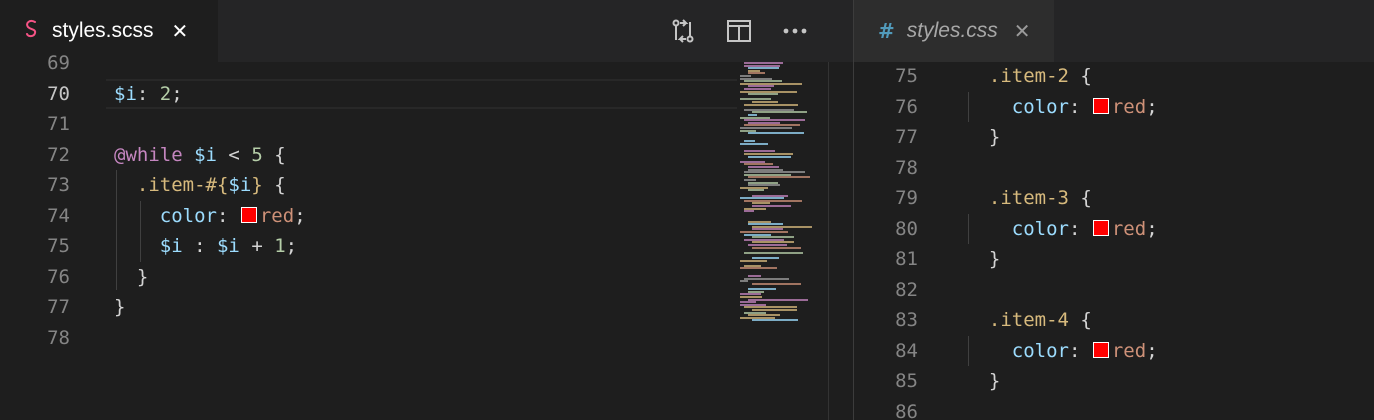  Describe the element at coordinates (257, 154) in the screenshot. I see `code-token: 5` at that location.